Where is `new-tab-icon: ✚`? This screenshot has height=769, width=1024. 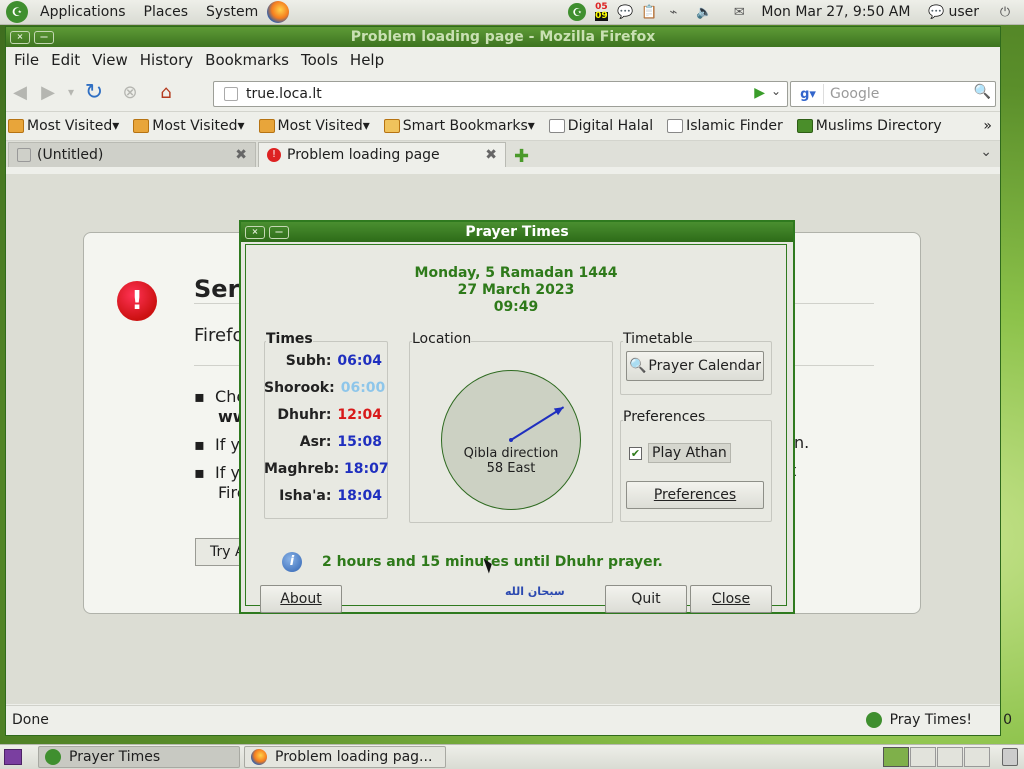 new-tab-icon: ✚ is located at coordinates (521, 156).